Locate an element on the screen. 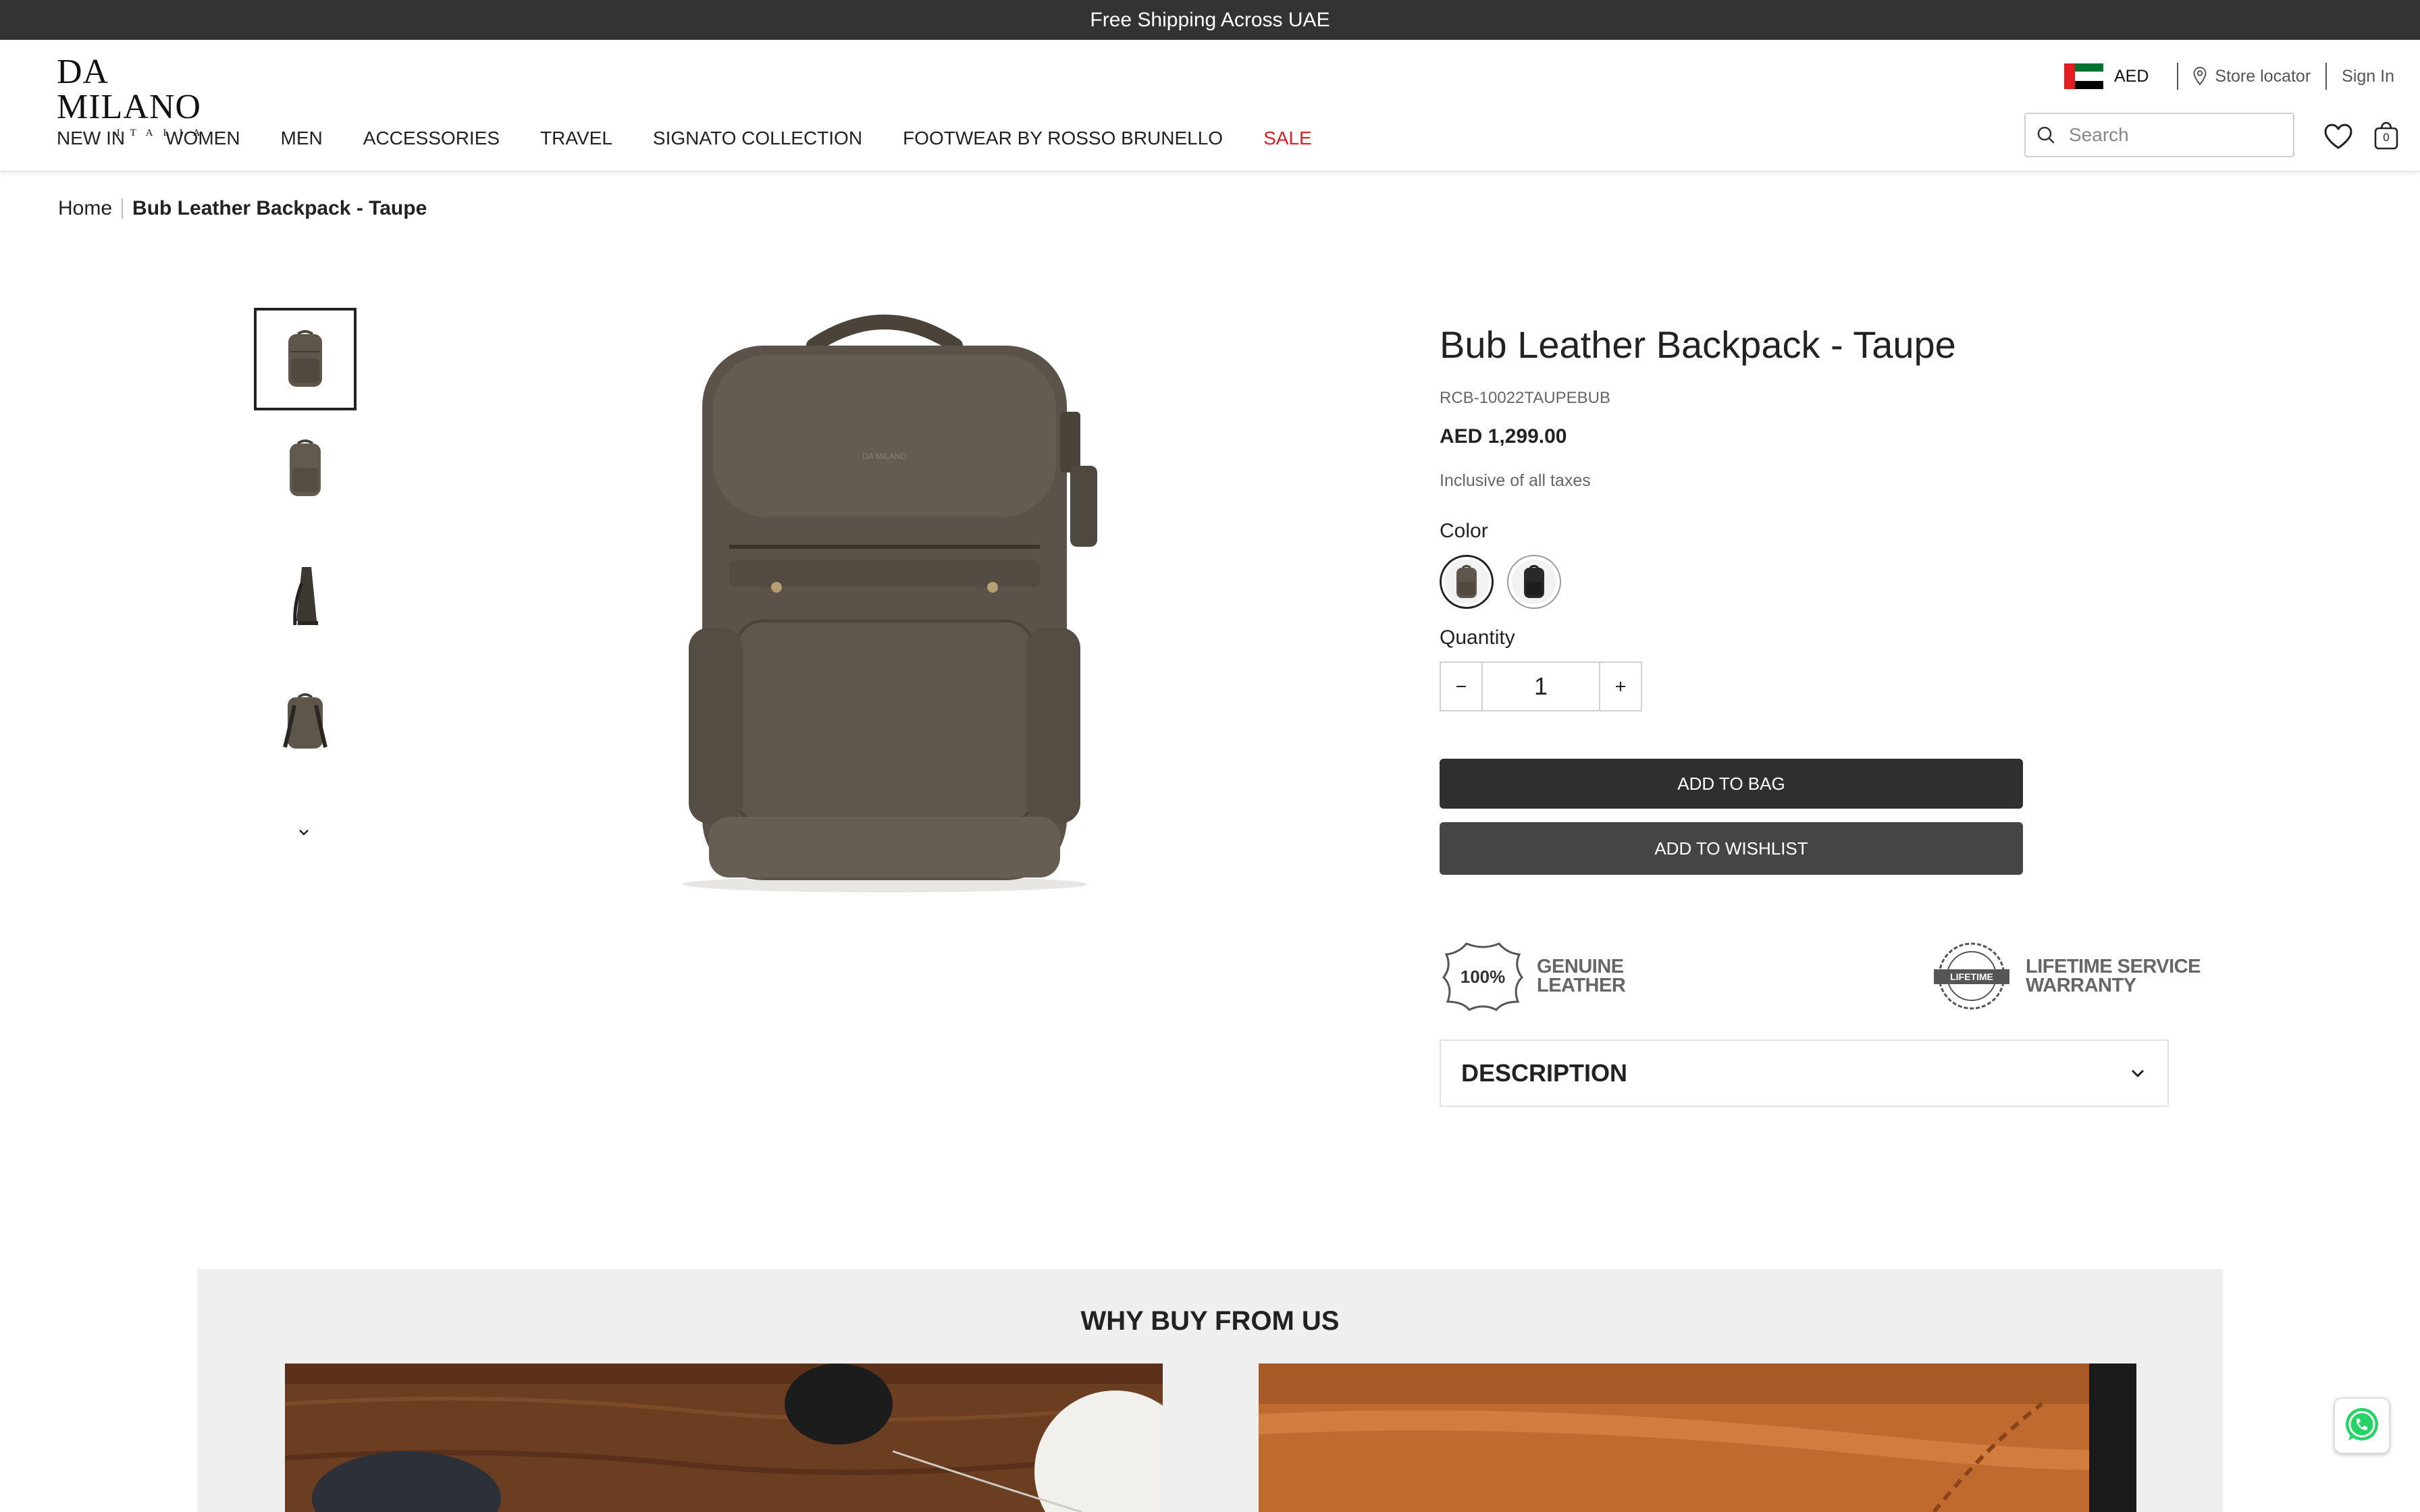 The width and height of the screenshot is (2420, 1512). backpack-side-thumbnail is located at coordinates (305, 596).